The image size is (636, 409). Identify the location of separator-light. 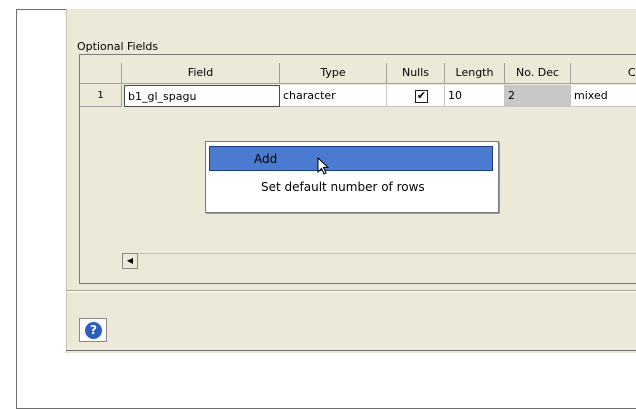
(351, 291).